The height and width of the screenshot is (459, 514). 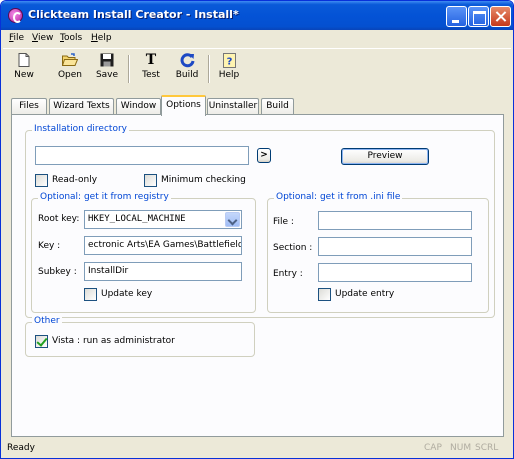 I want to click on num-indicator: NUM, so click(x=461, y=448).